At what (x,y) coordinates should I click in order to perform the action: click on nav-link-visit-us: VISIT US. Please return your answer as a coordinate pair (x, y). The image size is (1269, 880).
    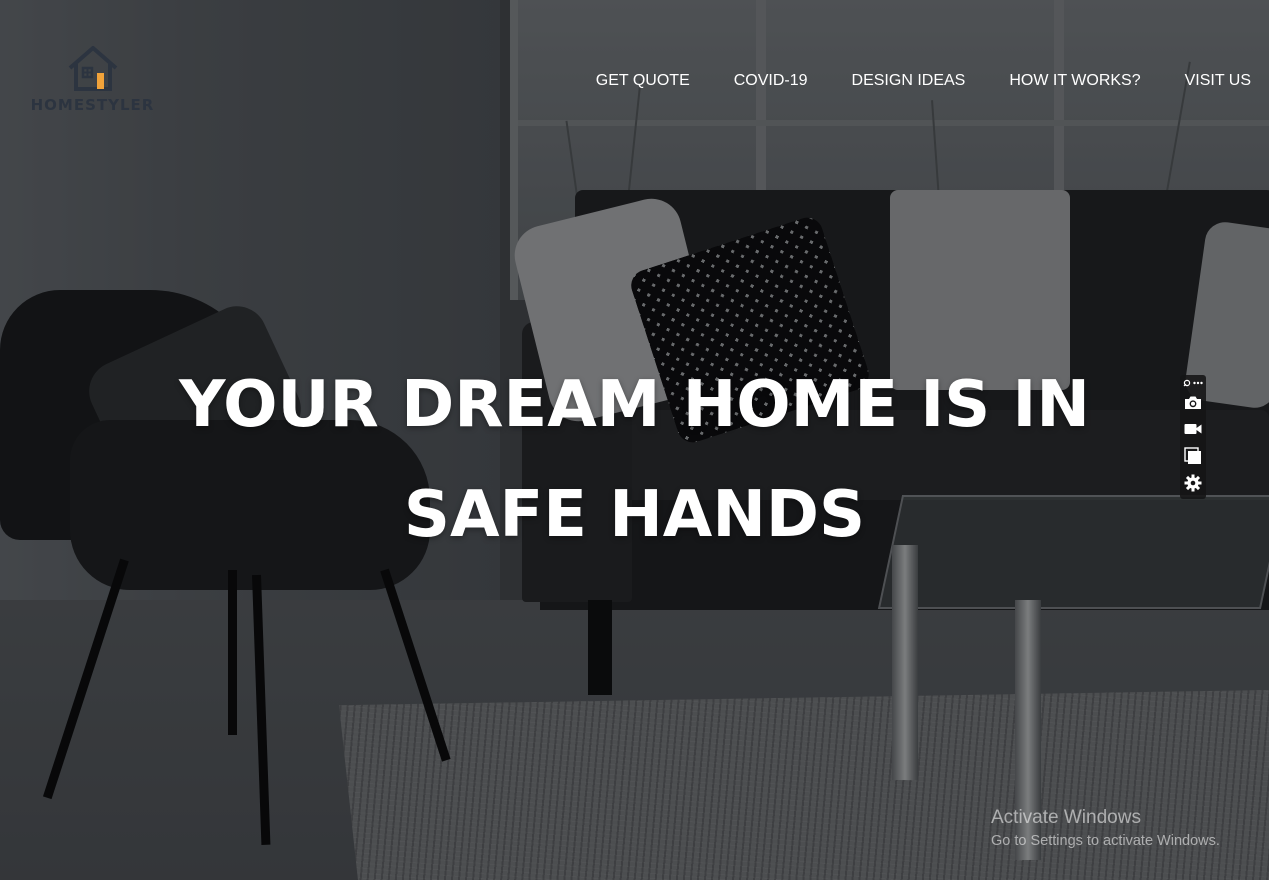
    Looking at the image, I should click on (1218, 81).